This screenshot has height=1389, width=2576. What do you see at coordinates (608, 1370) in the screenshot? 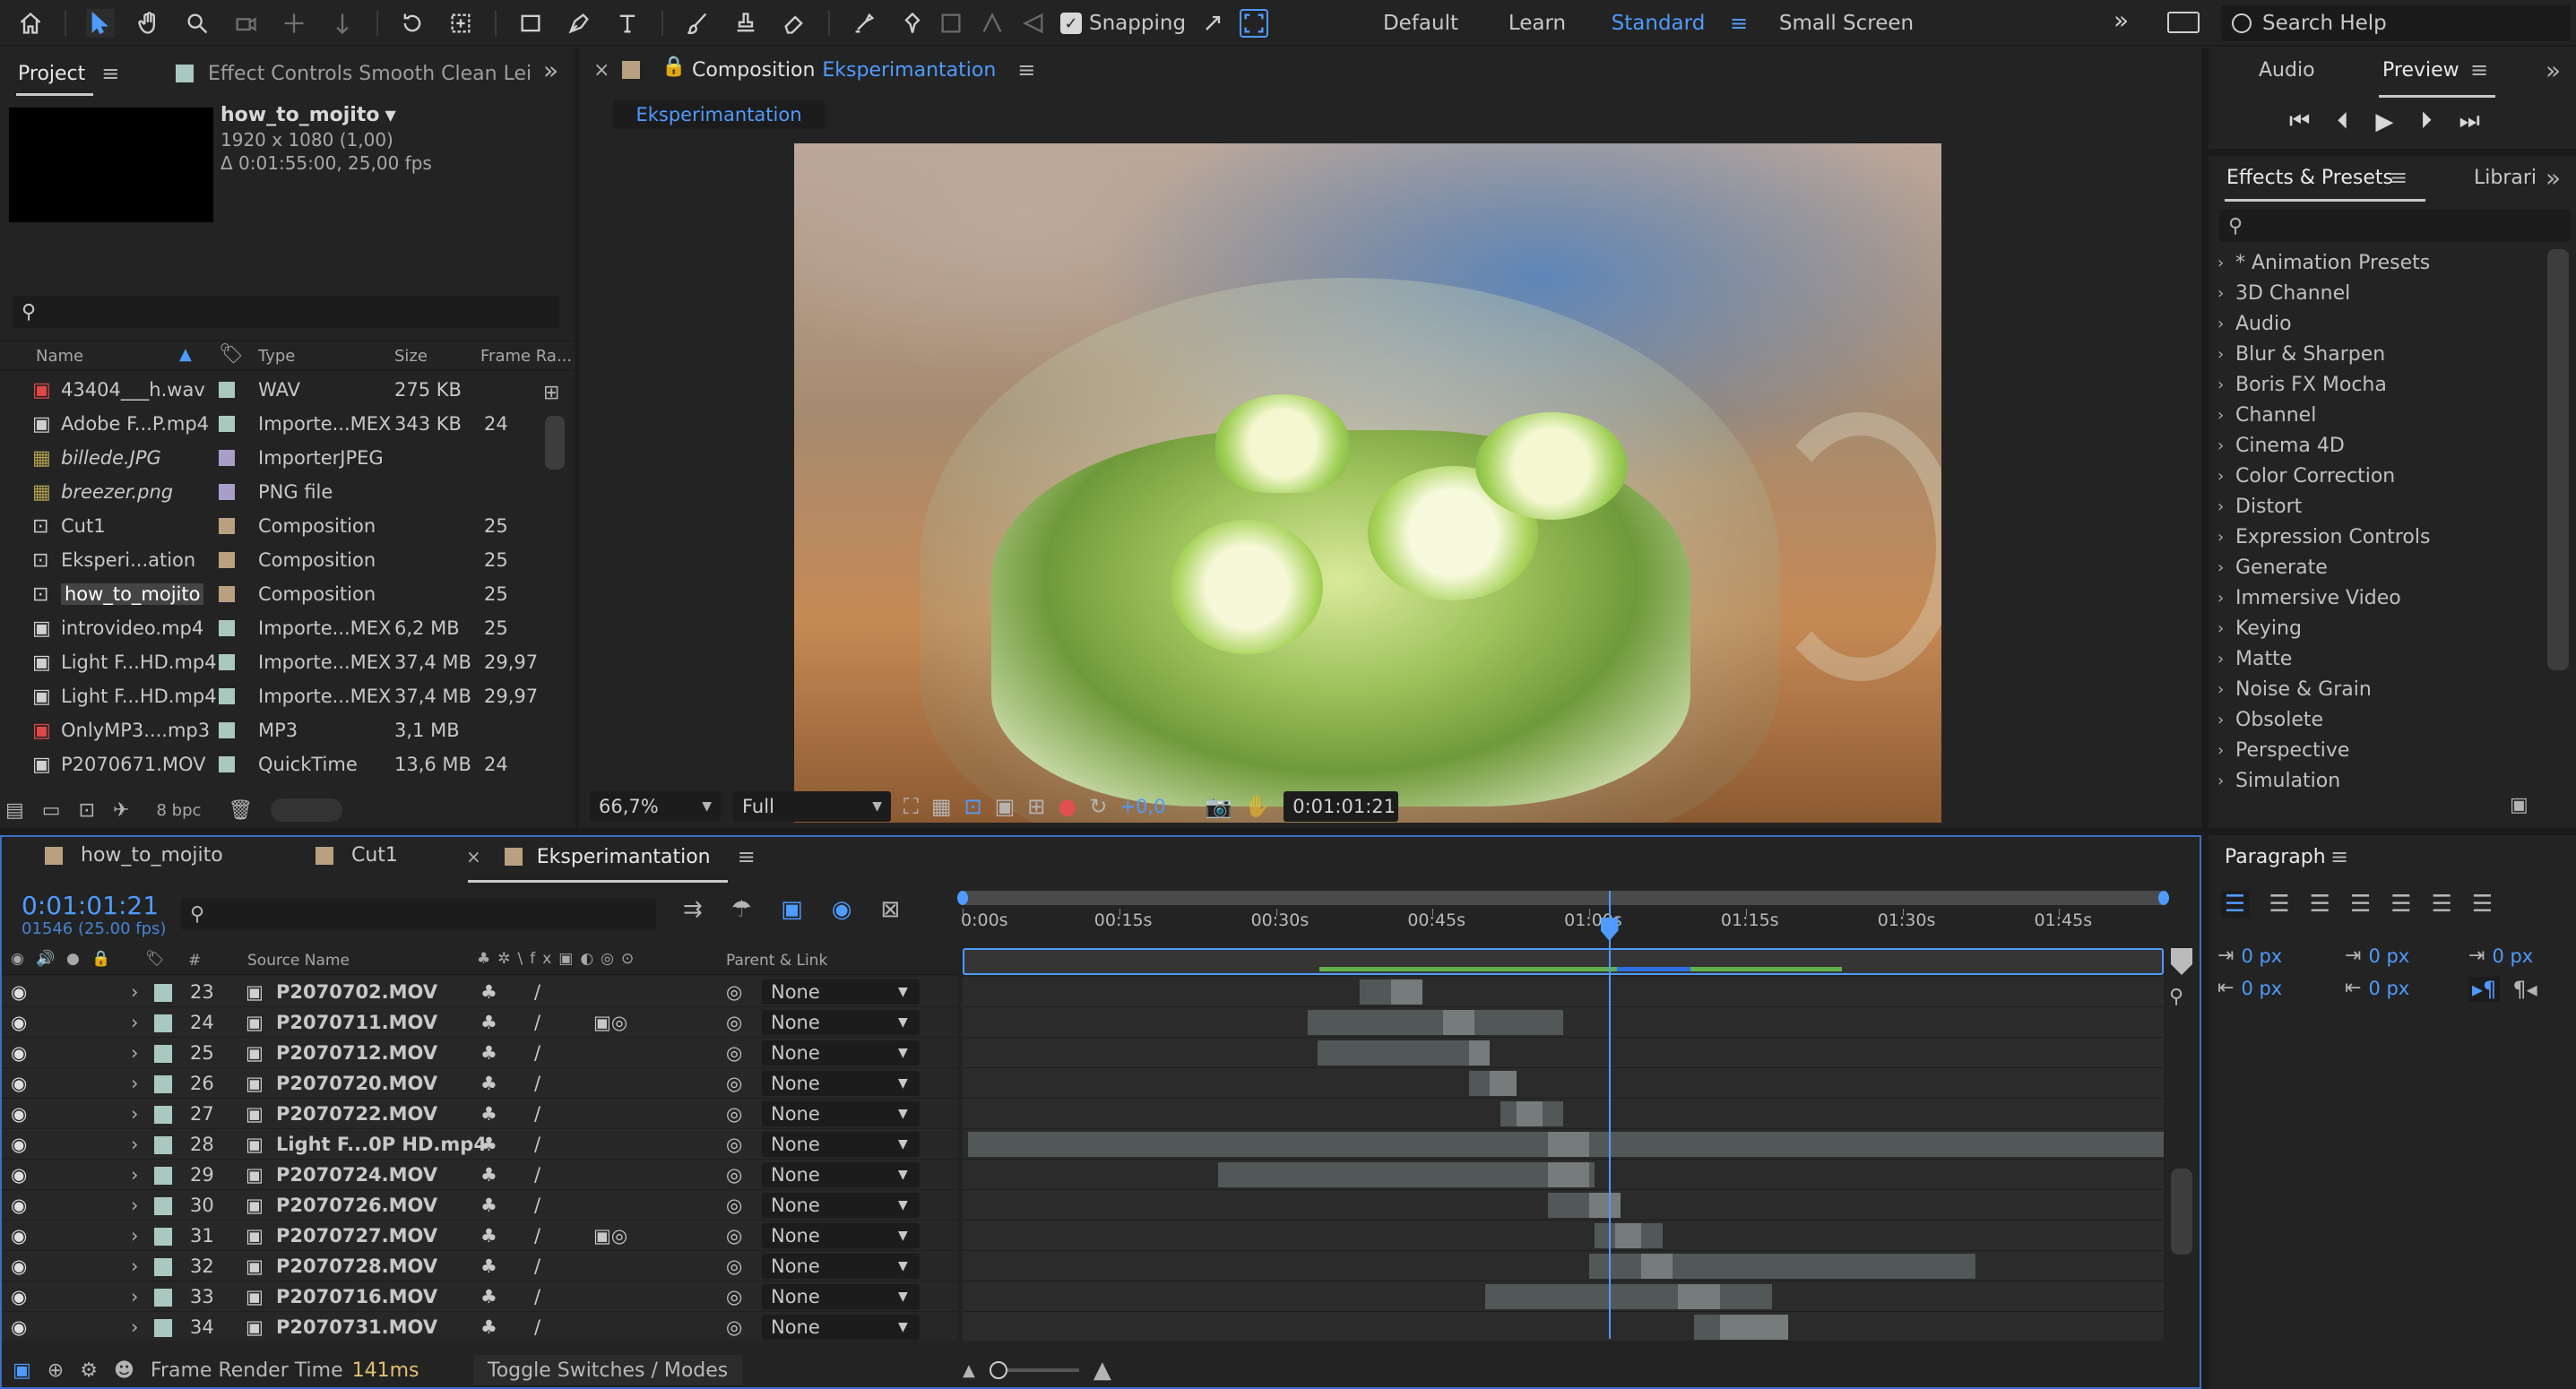
I see `toggle-switches-modes-button: Toggle Switches / Modes` at bounding box center [608, 1370].